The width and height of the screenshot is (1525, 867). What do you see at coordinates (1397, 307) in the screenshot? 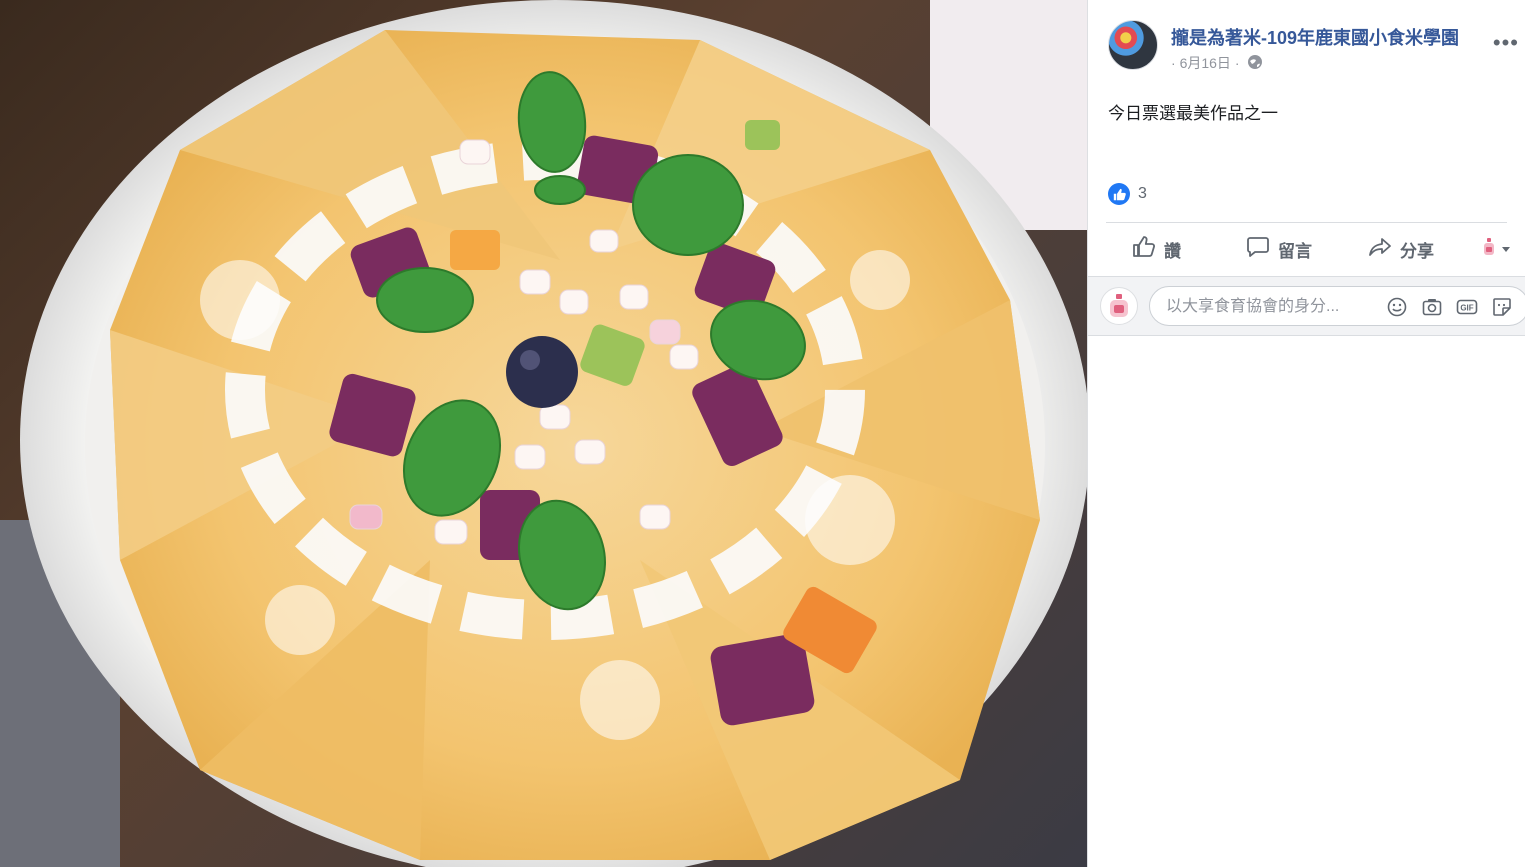
I see `emoji-icon` at bounding box center [1397, 307].